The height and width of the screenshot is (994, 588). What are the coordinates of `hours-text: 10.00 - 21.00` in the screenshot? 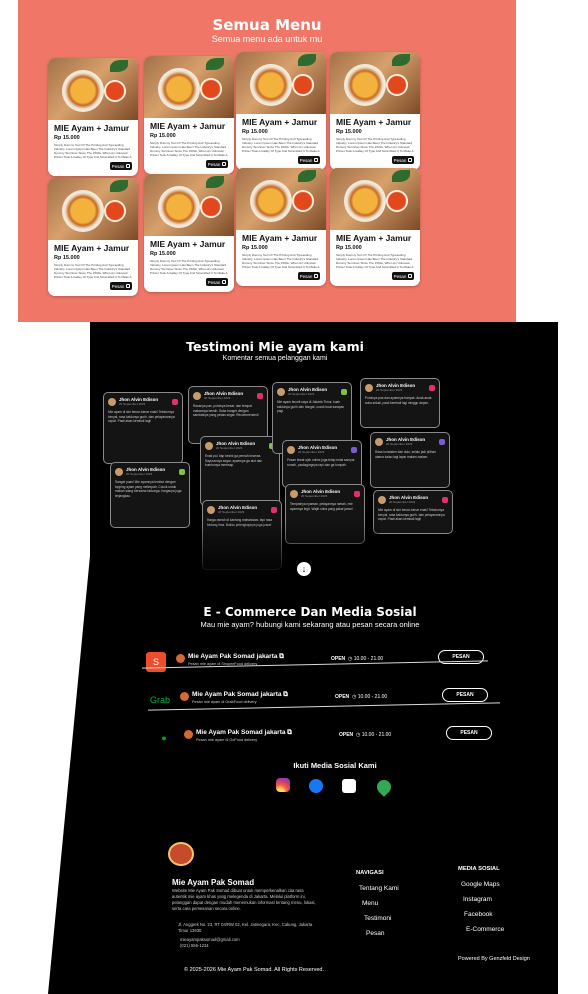 It's located at (376, 735).